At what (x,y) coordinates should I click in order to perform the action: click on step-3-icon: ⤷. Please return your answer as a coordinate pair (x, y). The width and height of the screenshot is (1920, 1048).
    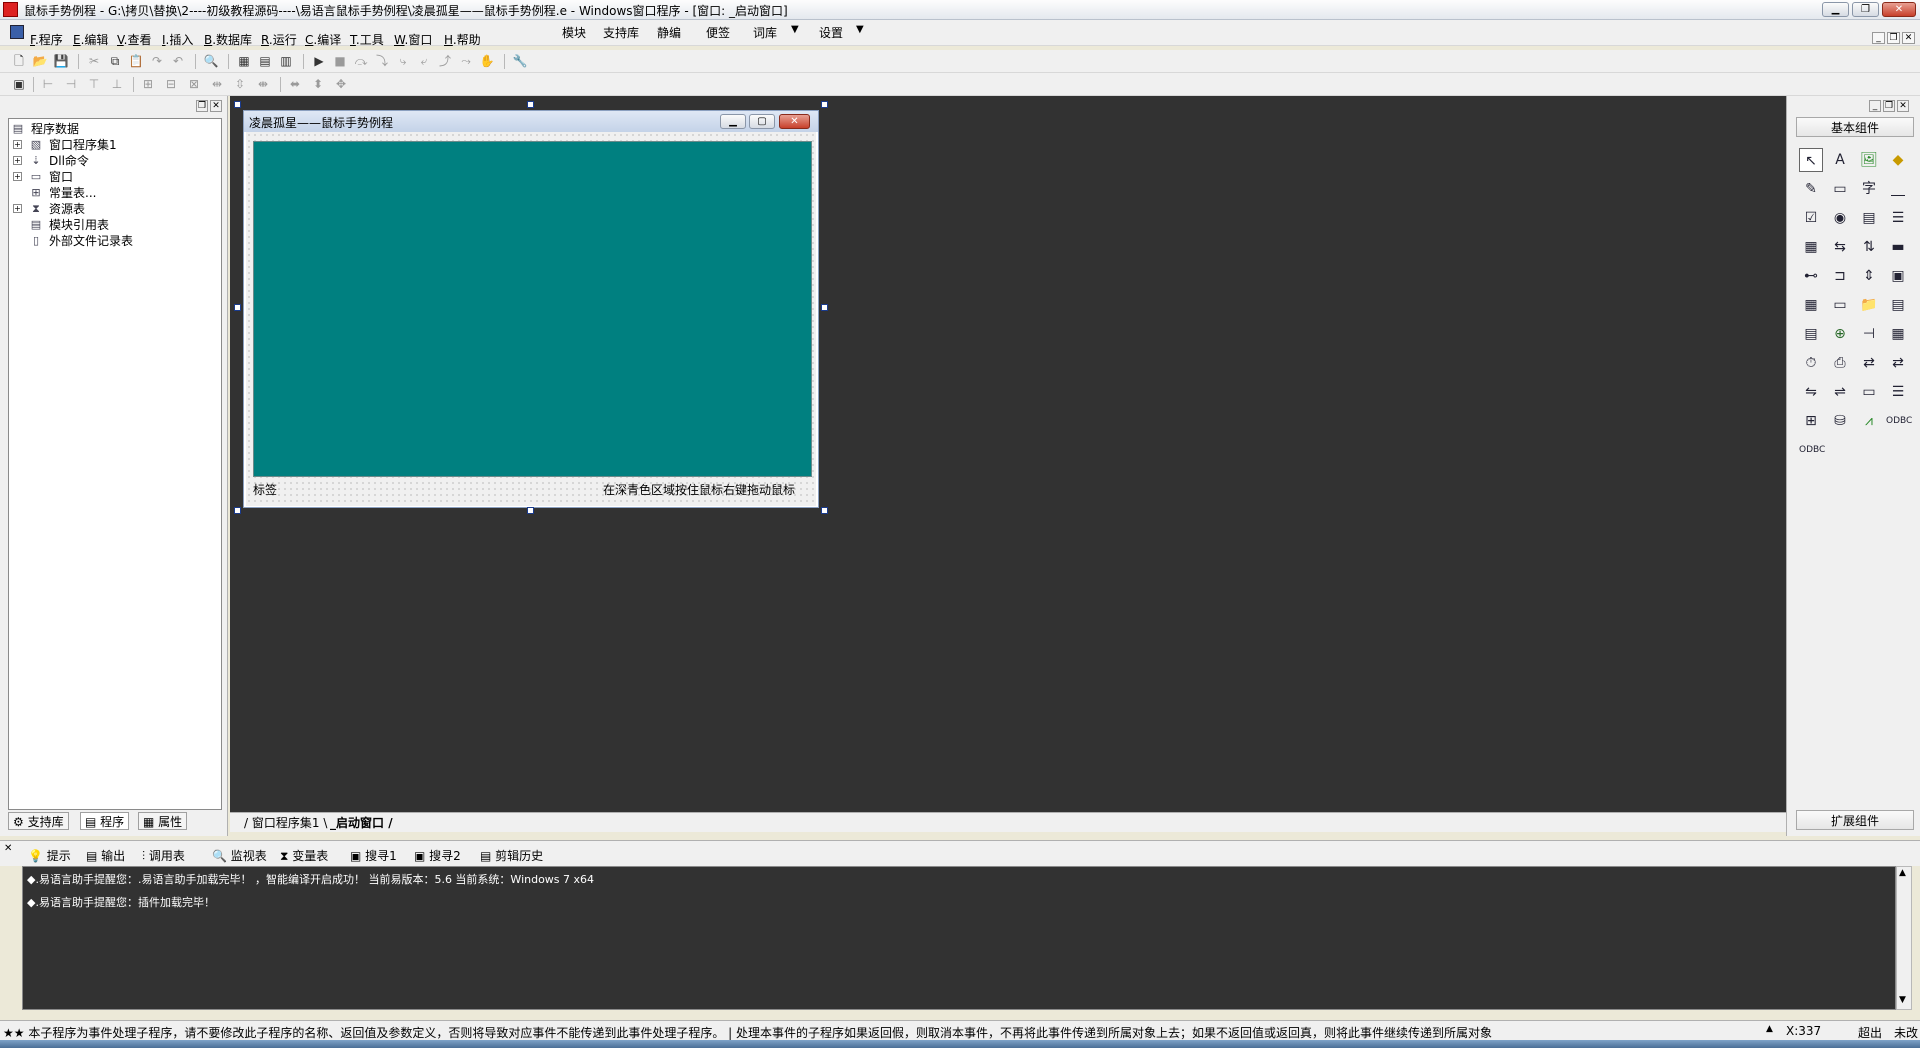
    Looking at the image, I should click on (403, 61).